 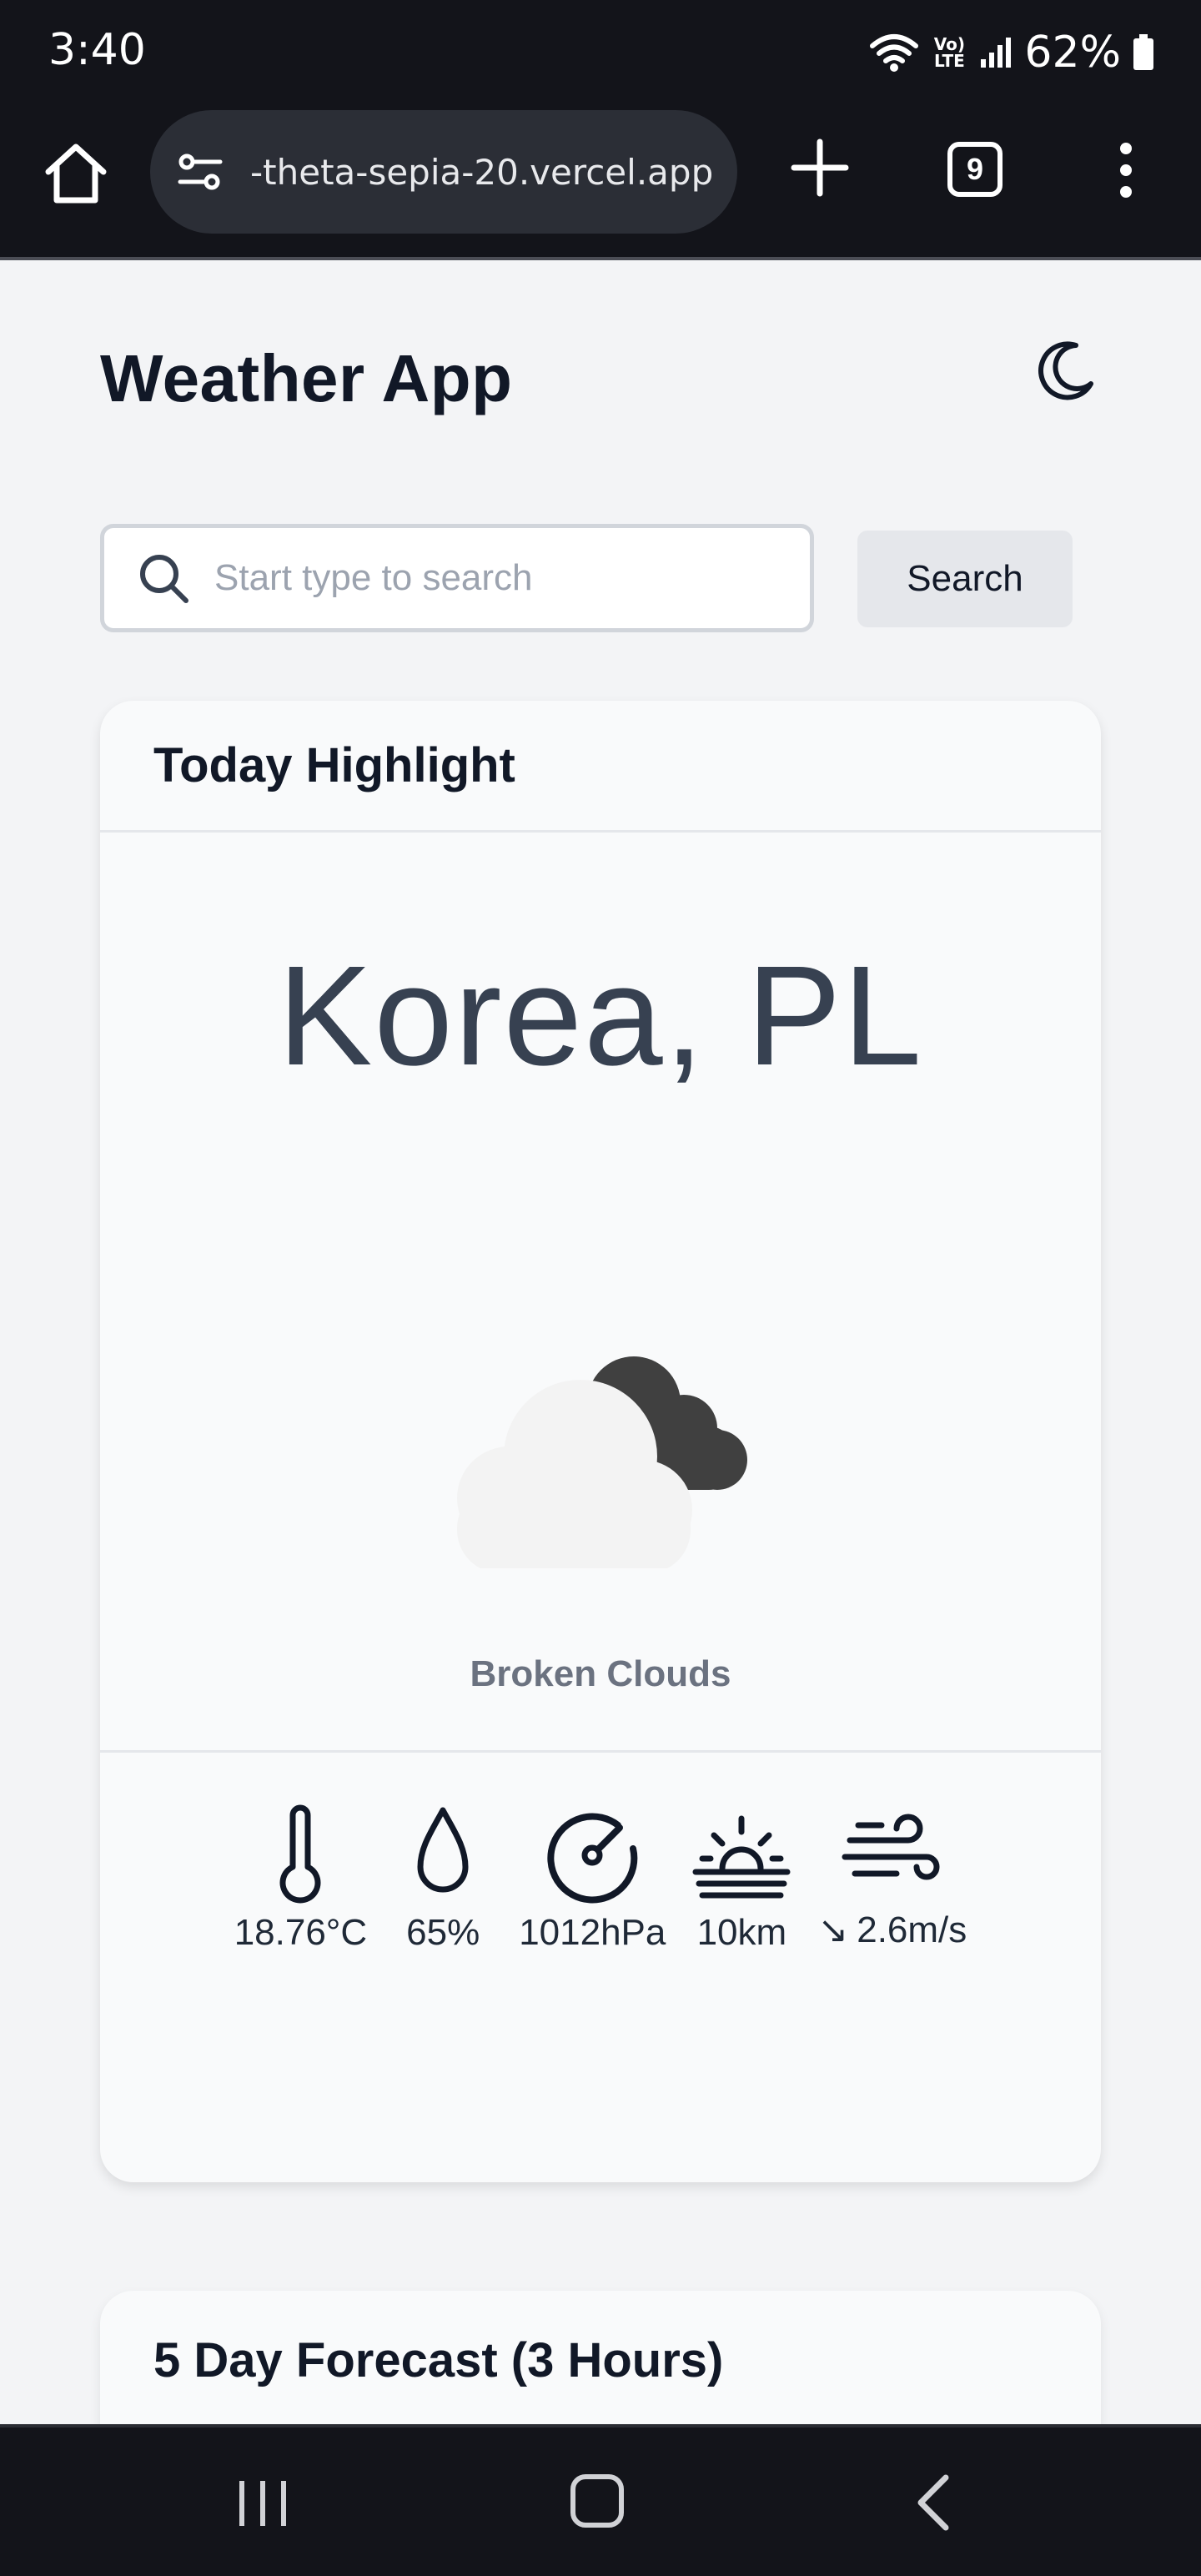 What do you see at coordinates (602, 1462) in the screenshot?
I see `broken-clouds-icon` at bounding box center [602, 1462].